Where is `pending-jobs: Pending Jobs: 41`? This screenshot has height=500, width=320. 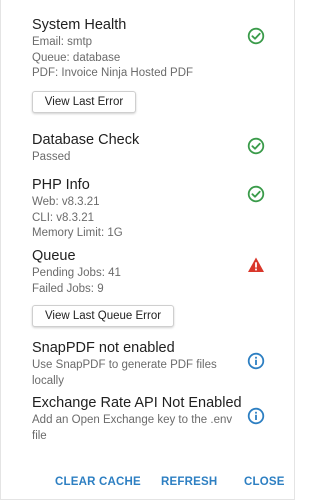
pending-jobs: Pending Jobs: 41 is located at coordinates (76, 273).